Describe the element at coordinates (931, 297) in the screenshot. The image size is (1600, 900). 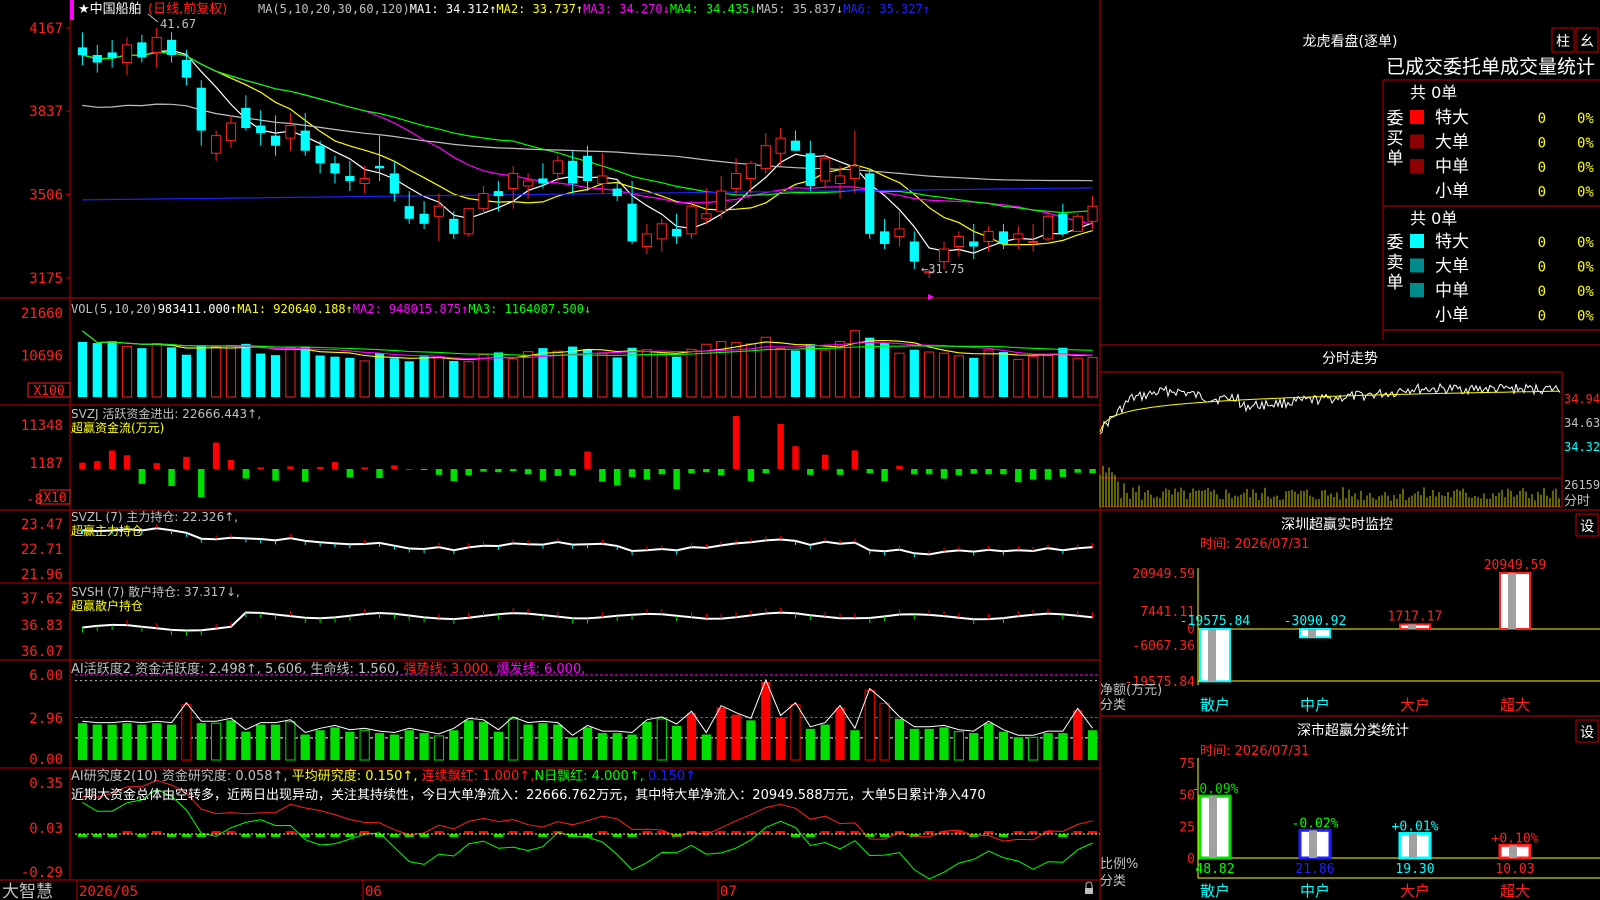
I see `triangle-marker-icon` at that location.